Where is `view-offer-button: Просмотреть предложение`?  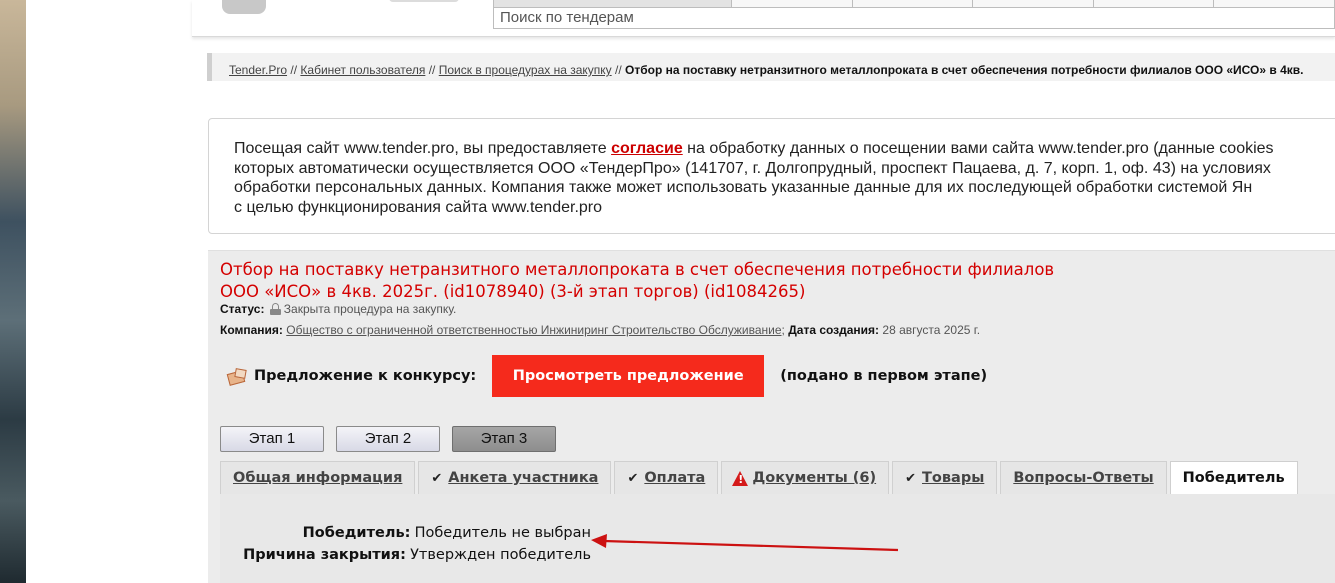
view-offer-button: Просмотреть предложение is located at coordinates (628, 376).